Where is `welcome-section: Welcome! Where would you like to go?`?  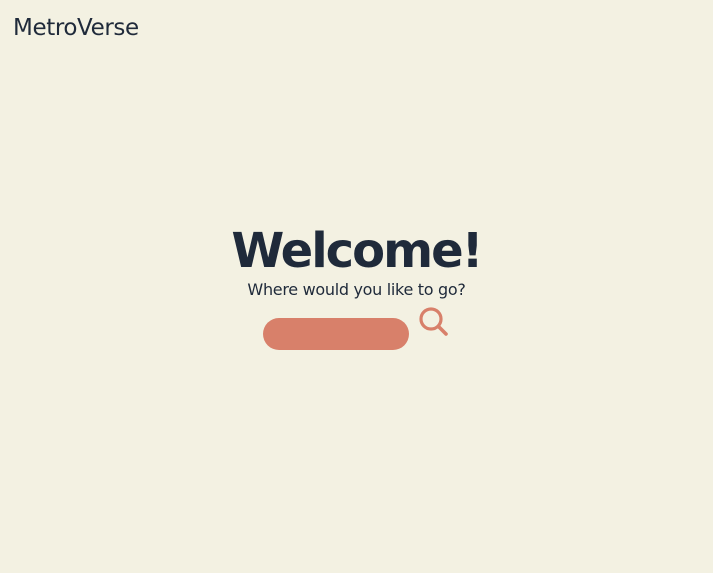 welcome-section: Welcome! Where would you like to go? is located at coordinates (356, 261).